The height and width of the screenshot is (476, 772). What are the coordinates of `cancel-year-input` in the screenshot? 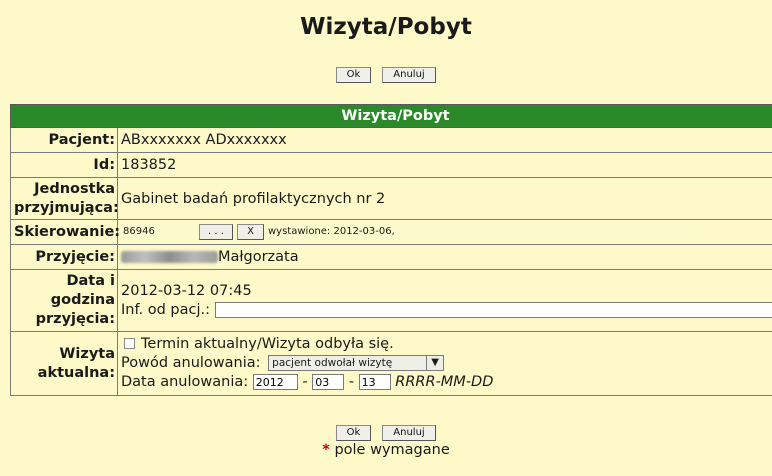 It's located at (275, 382).